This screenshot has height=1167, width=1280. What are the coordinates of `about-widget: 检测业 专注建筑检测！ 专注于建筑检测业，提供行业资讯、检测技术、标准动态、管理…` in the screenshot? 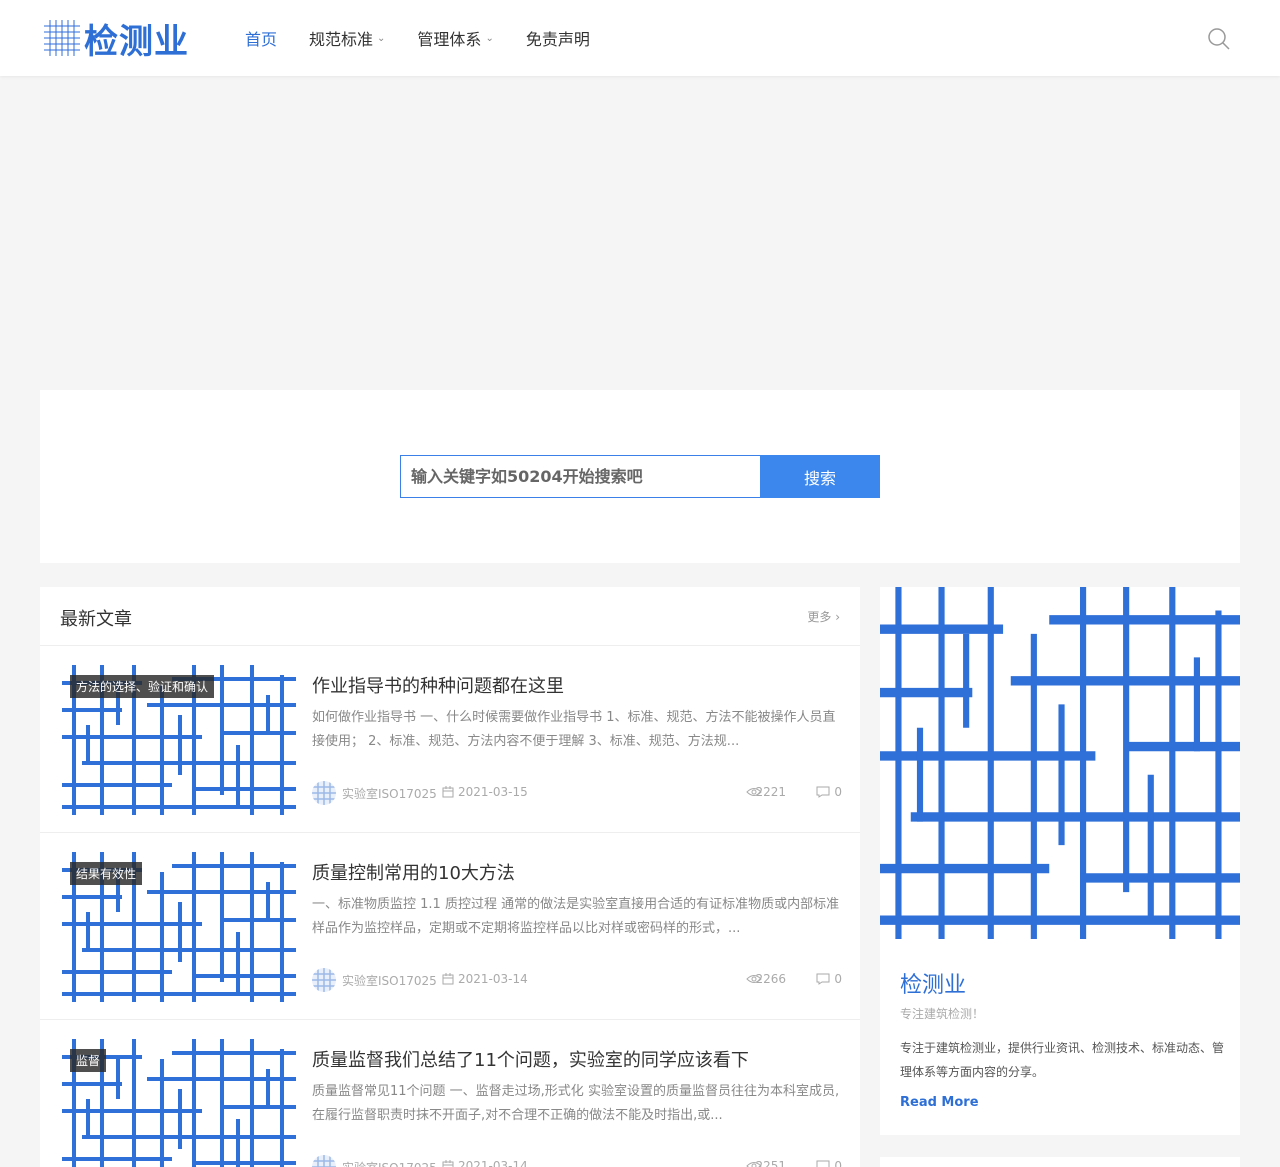 It's located at (1060, 861).